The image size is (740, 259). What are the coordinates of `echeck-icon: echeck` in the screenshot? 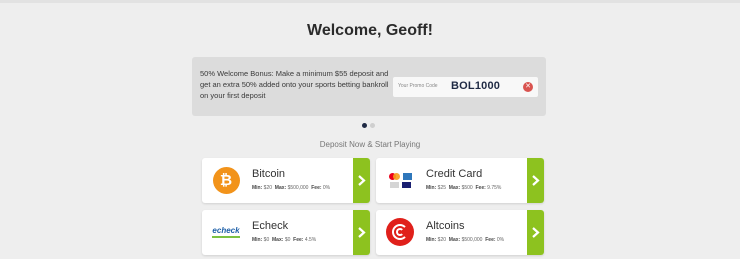 It's located at (226, 232).